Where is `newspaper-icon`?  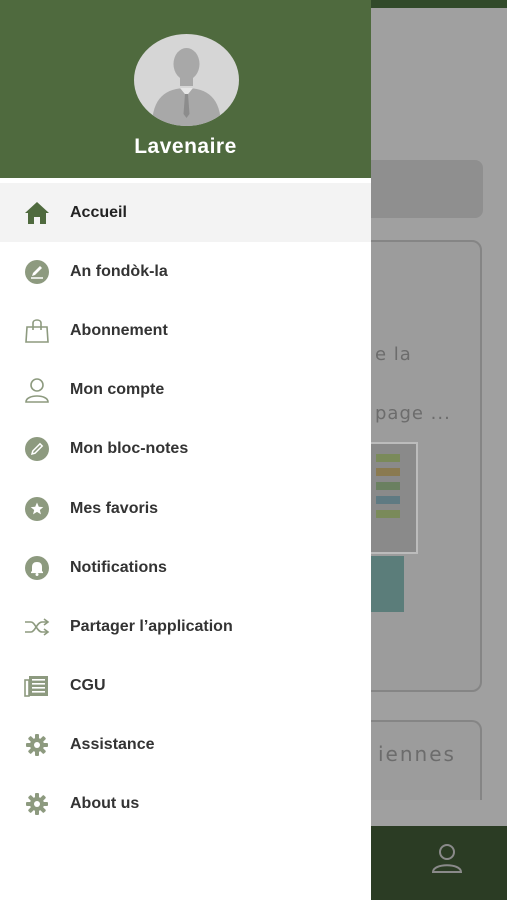 newspaper-icon is located at coordinates (37, 686).